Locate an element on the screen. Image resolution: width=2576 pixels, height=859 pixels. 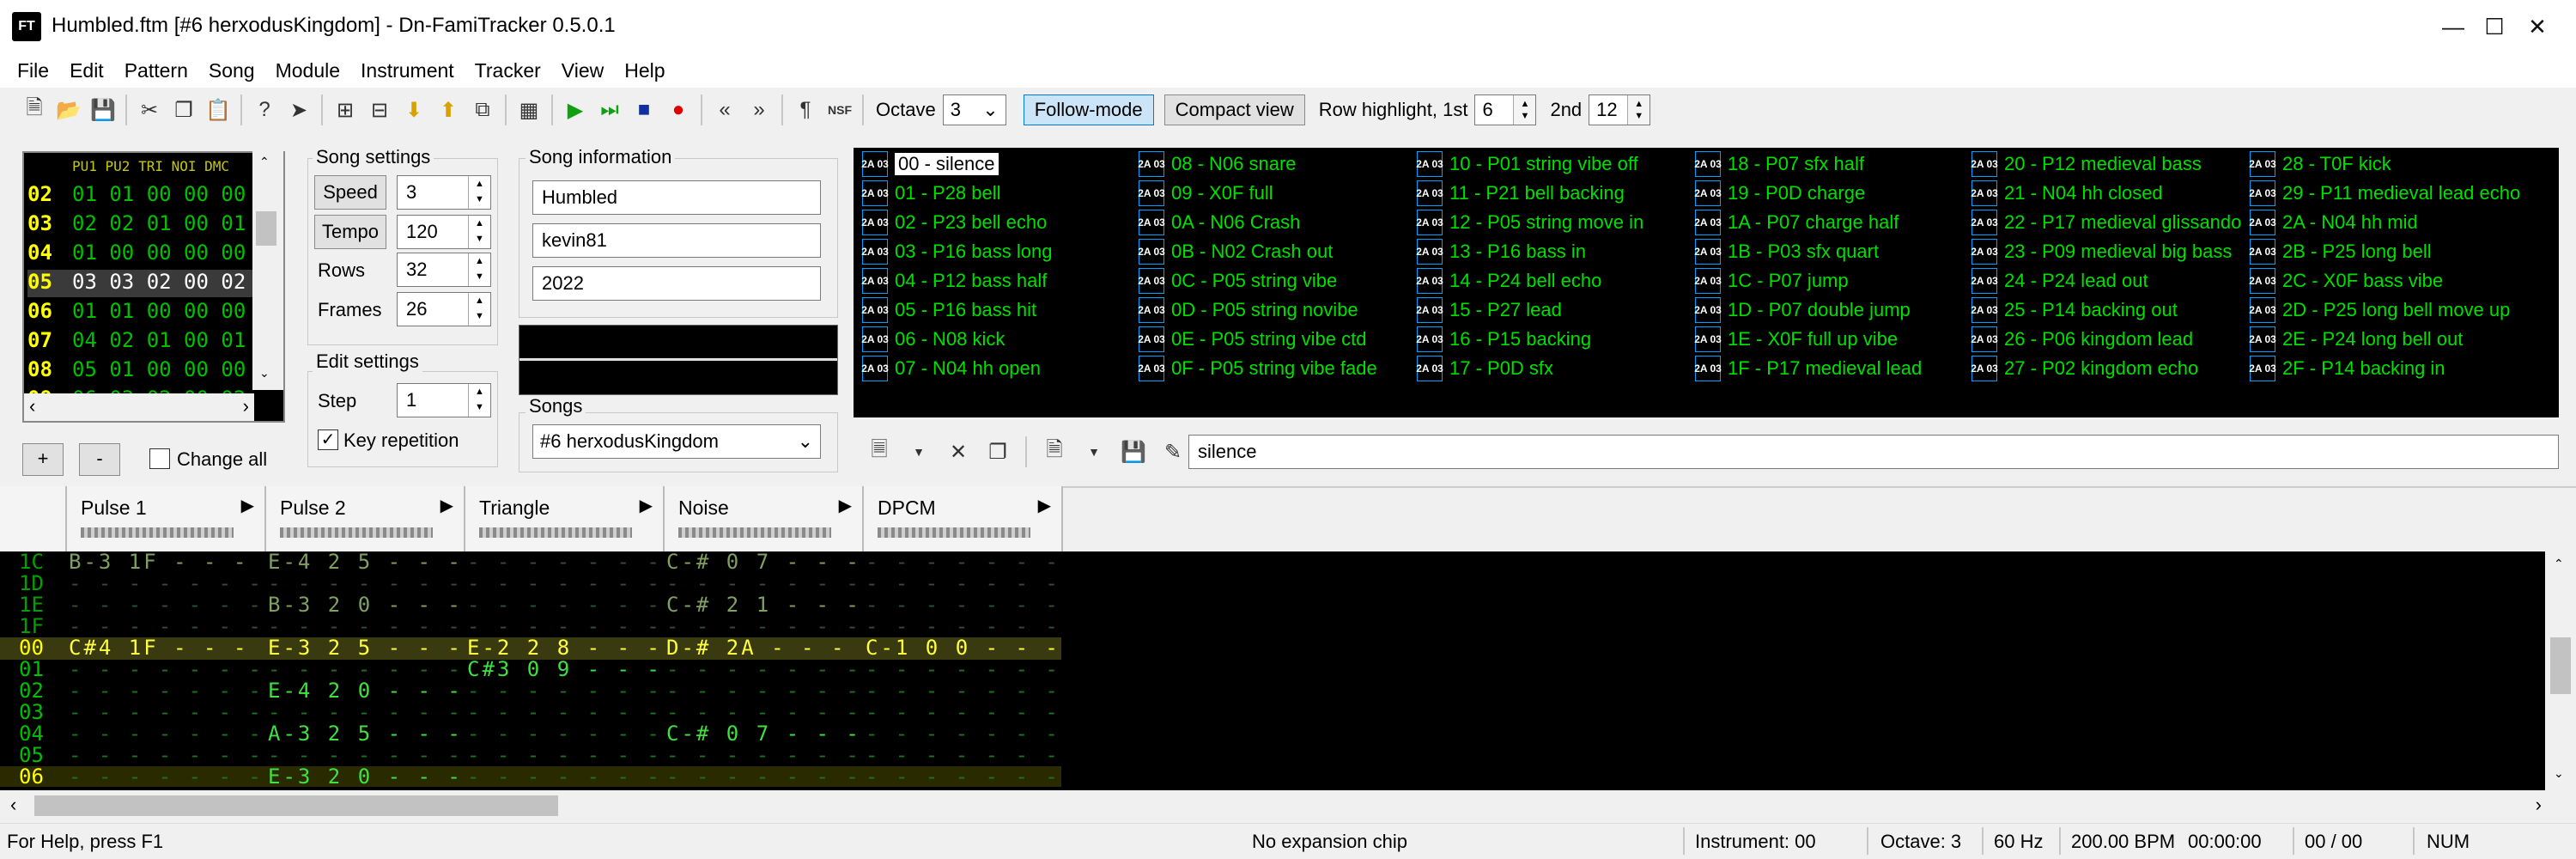
instrument-item: 2A 03 03 - P16 bass long is located at coordinates (957, 252).